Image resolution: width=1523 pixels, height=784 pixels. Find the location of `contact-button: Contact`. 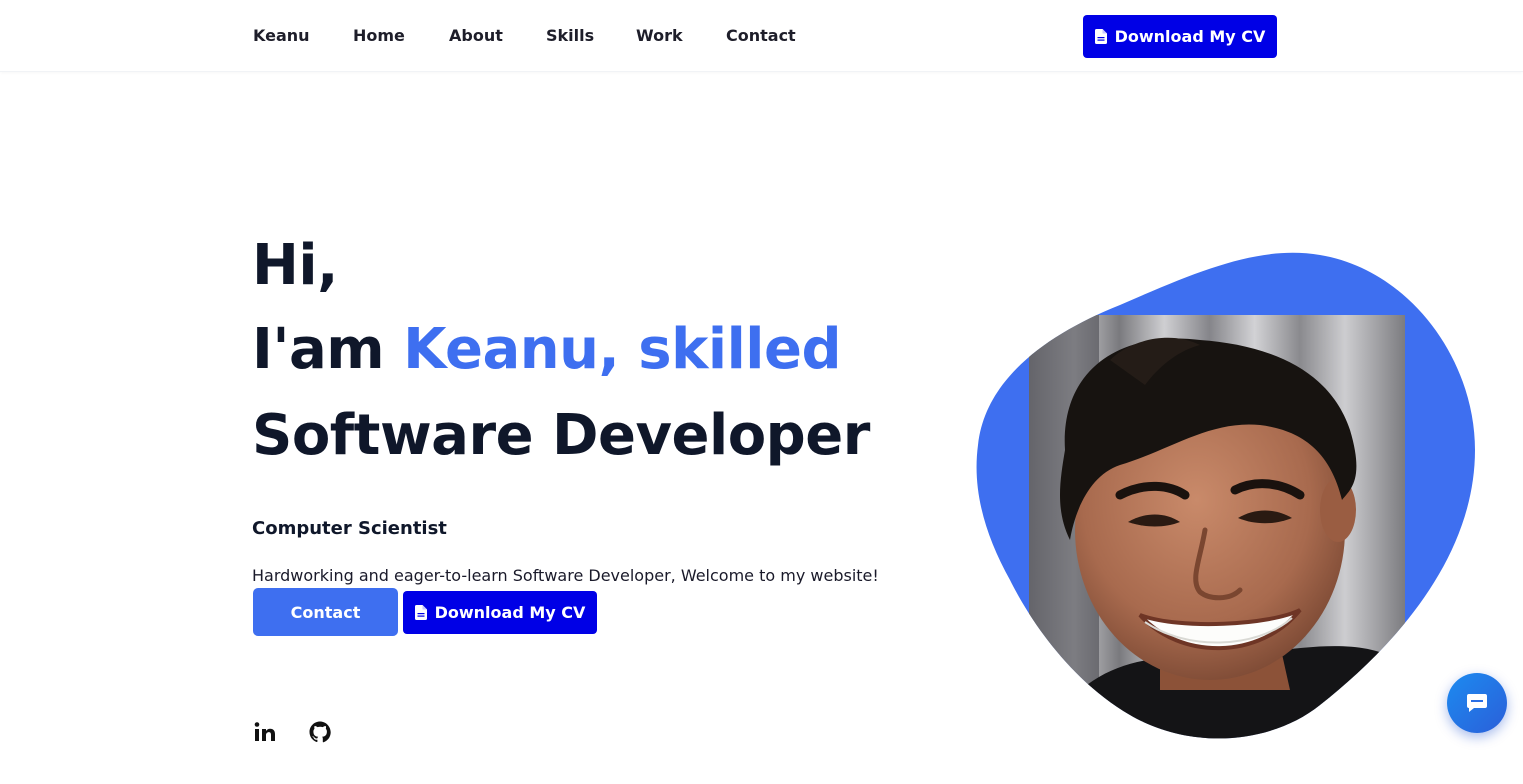

contact-button: Contact is located at coordinates (325, 612).